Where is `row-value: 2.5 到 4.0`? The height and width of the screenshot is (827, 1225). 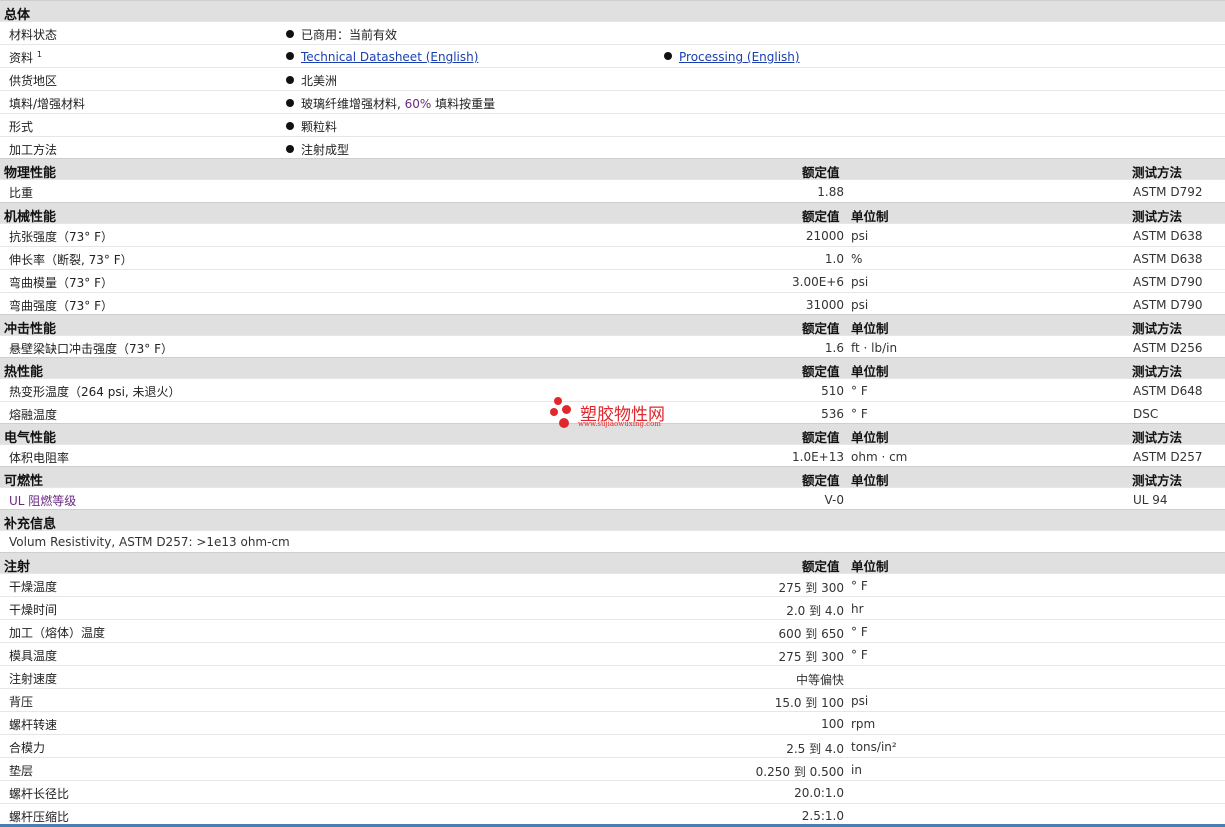
row-value: 2.5 到 4.0 is located at coordinates (815, 749).